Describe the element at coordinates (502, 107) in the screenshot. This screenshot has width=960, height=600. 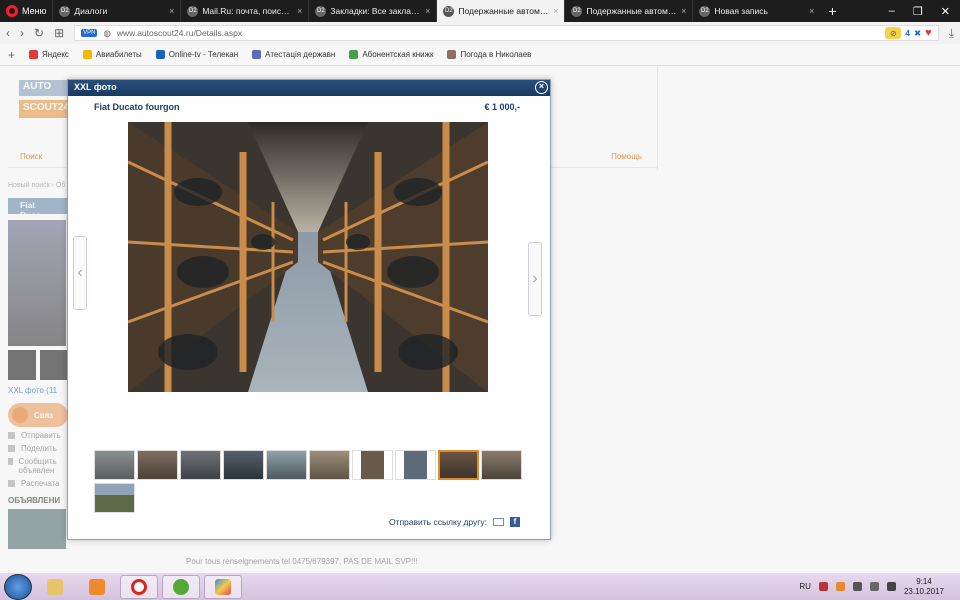
I see `car-price: € 1 000,-` at that location.